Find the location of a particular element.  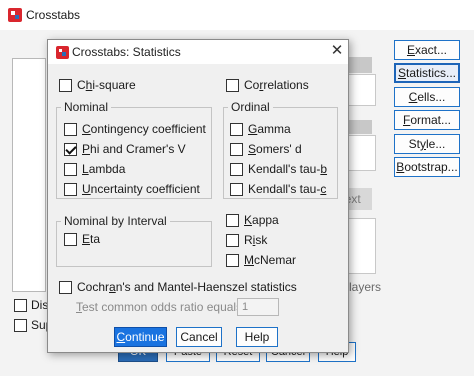

dialog-titlebar: Crosstabs: Statistics ✕ is located at coordinates (198, 52).